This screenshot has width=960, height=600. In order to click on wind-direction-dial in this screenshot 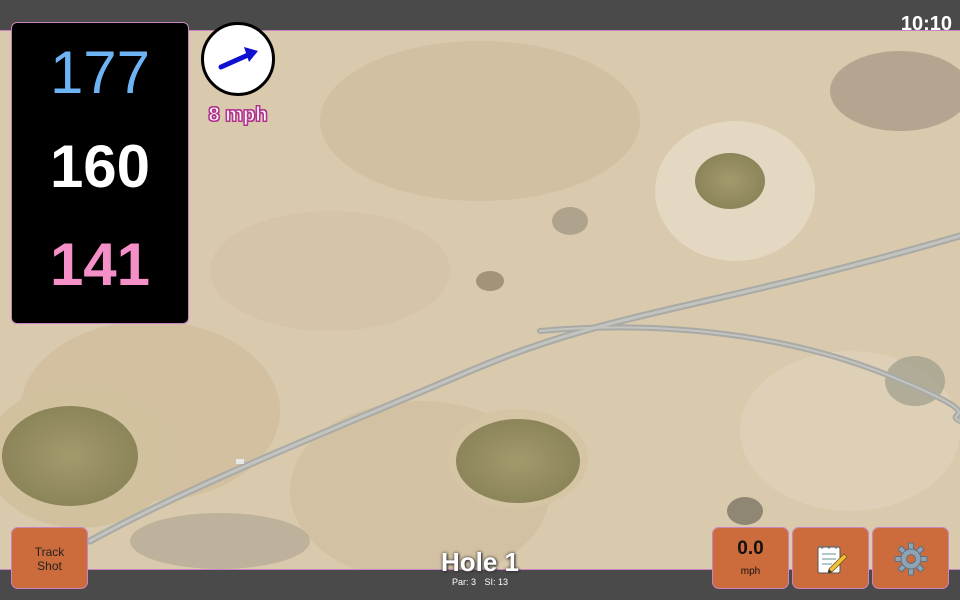, I will do `click(238, 59)`.